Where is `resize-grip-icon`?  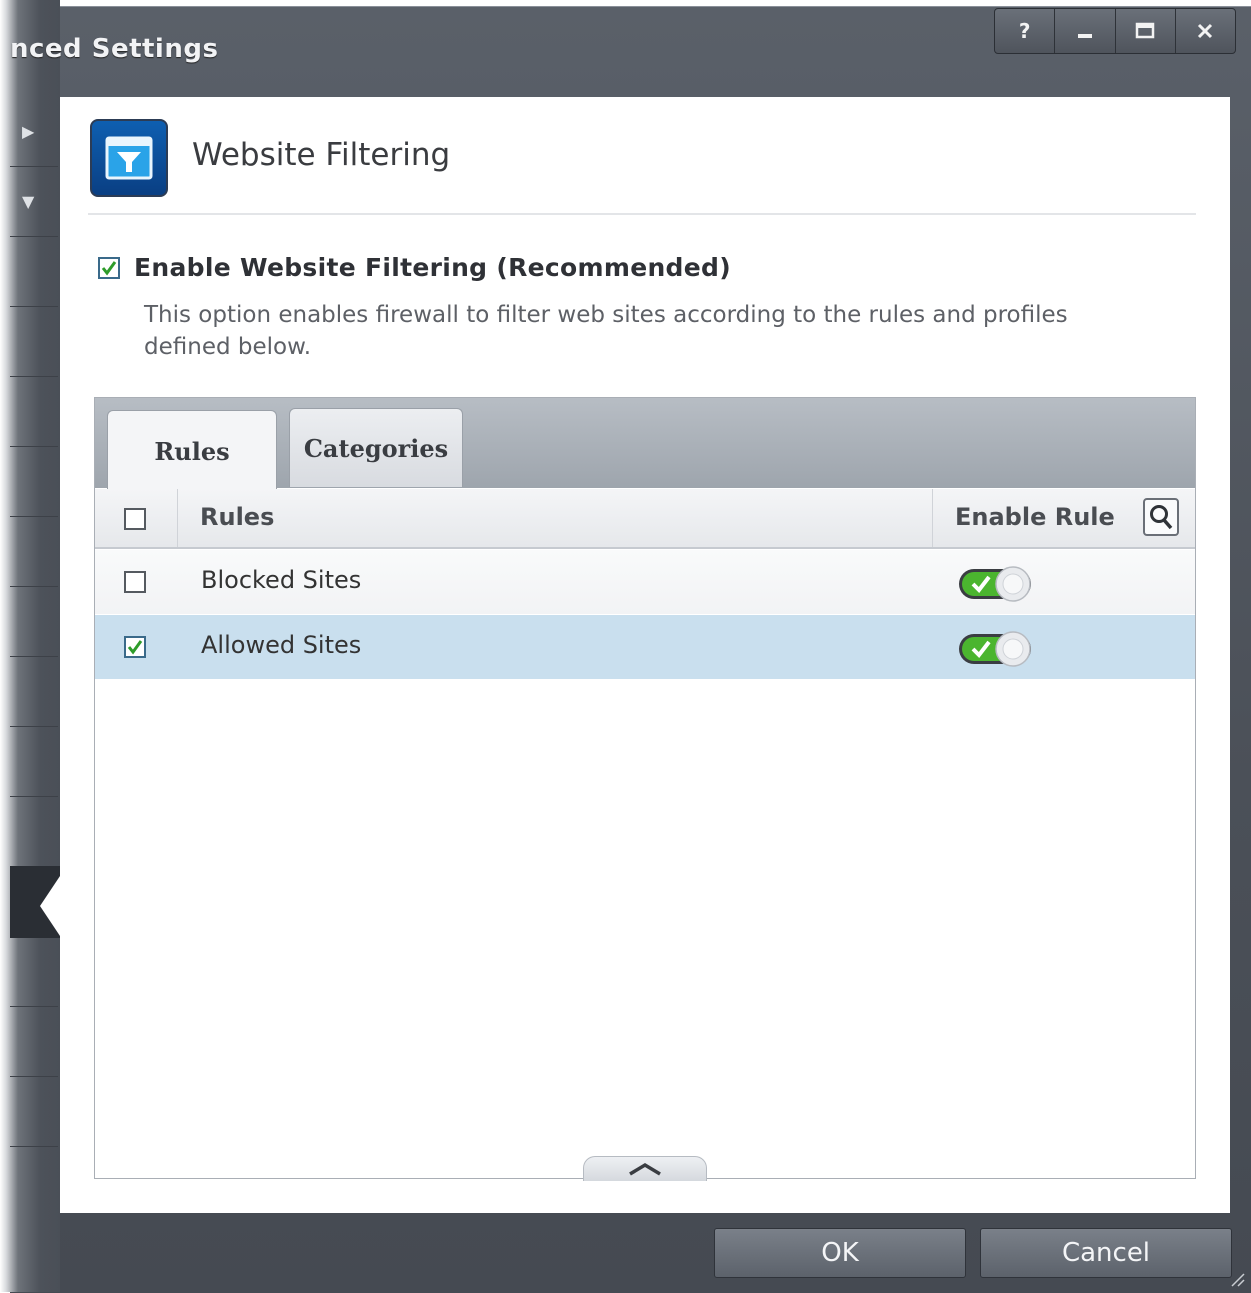 resize-grip-icon is located at coordinates (1237, 1279).